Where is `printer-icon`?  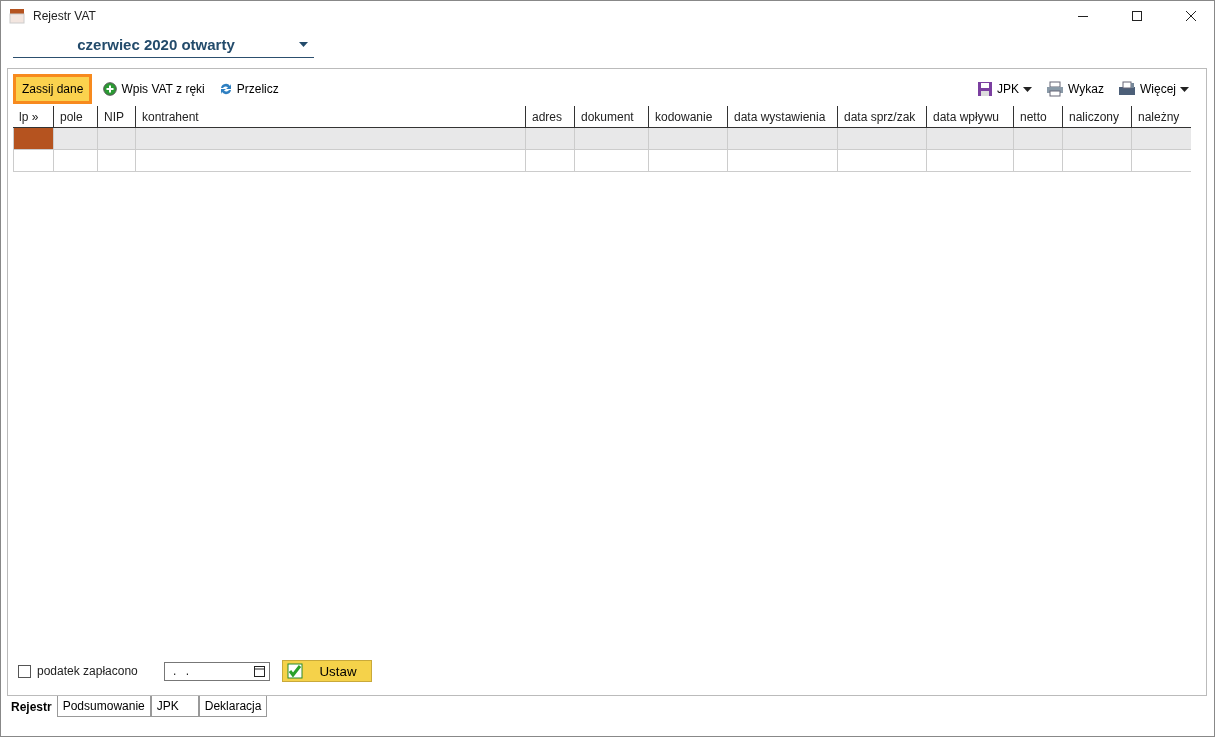
printer-icon is located at coordinates (1055, 89).